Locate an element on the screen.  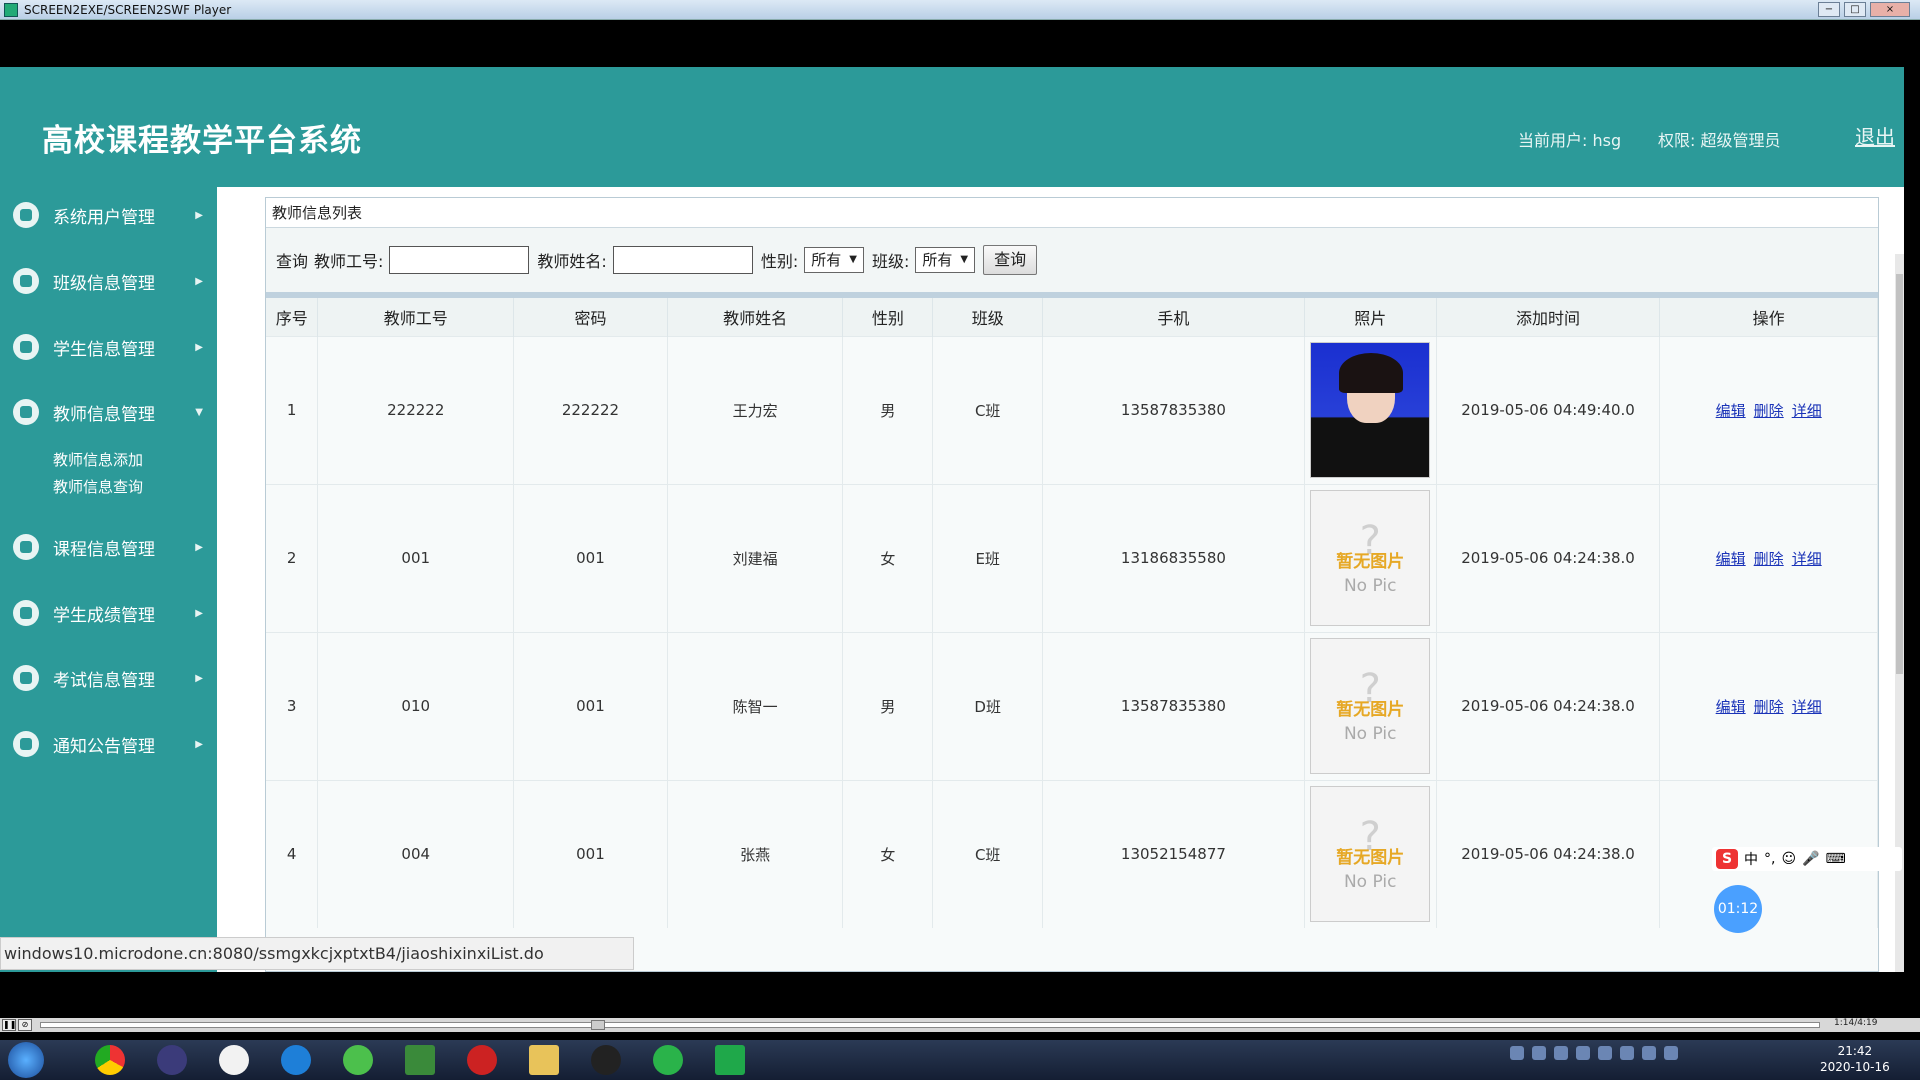
clock: 21:42 2020-10-16 is located at coordinates (1855, 1059).